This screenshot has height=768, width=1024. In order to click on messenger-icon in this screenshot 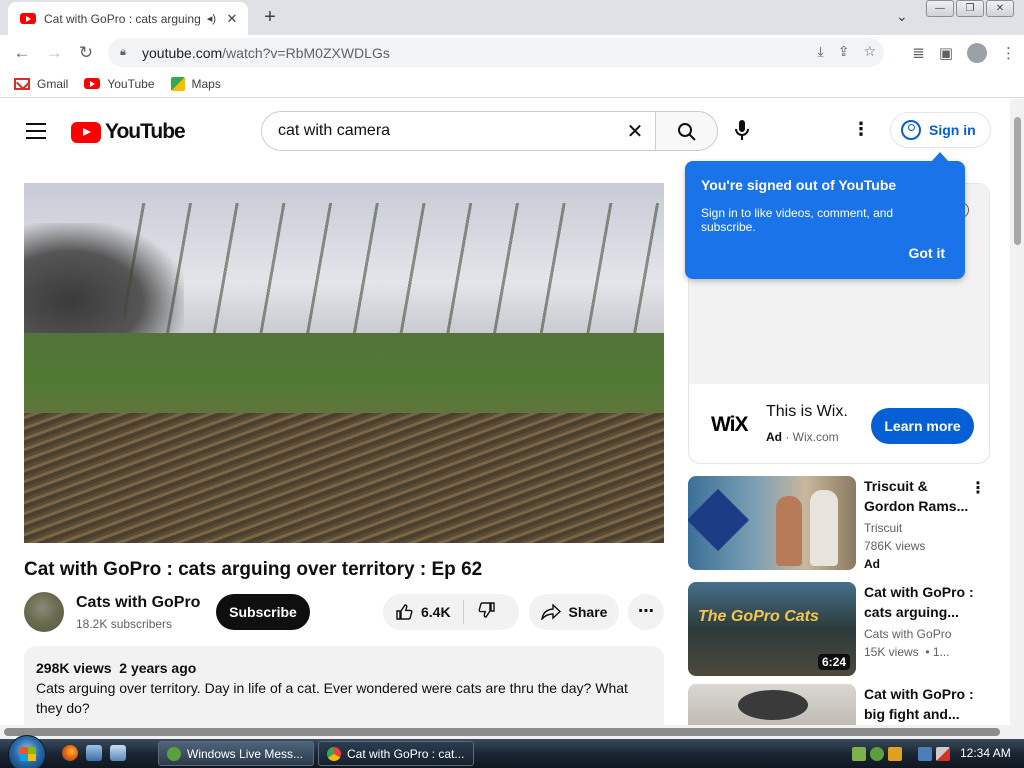, I will do `click(174, 753)`.